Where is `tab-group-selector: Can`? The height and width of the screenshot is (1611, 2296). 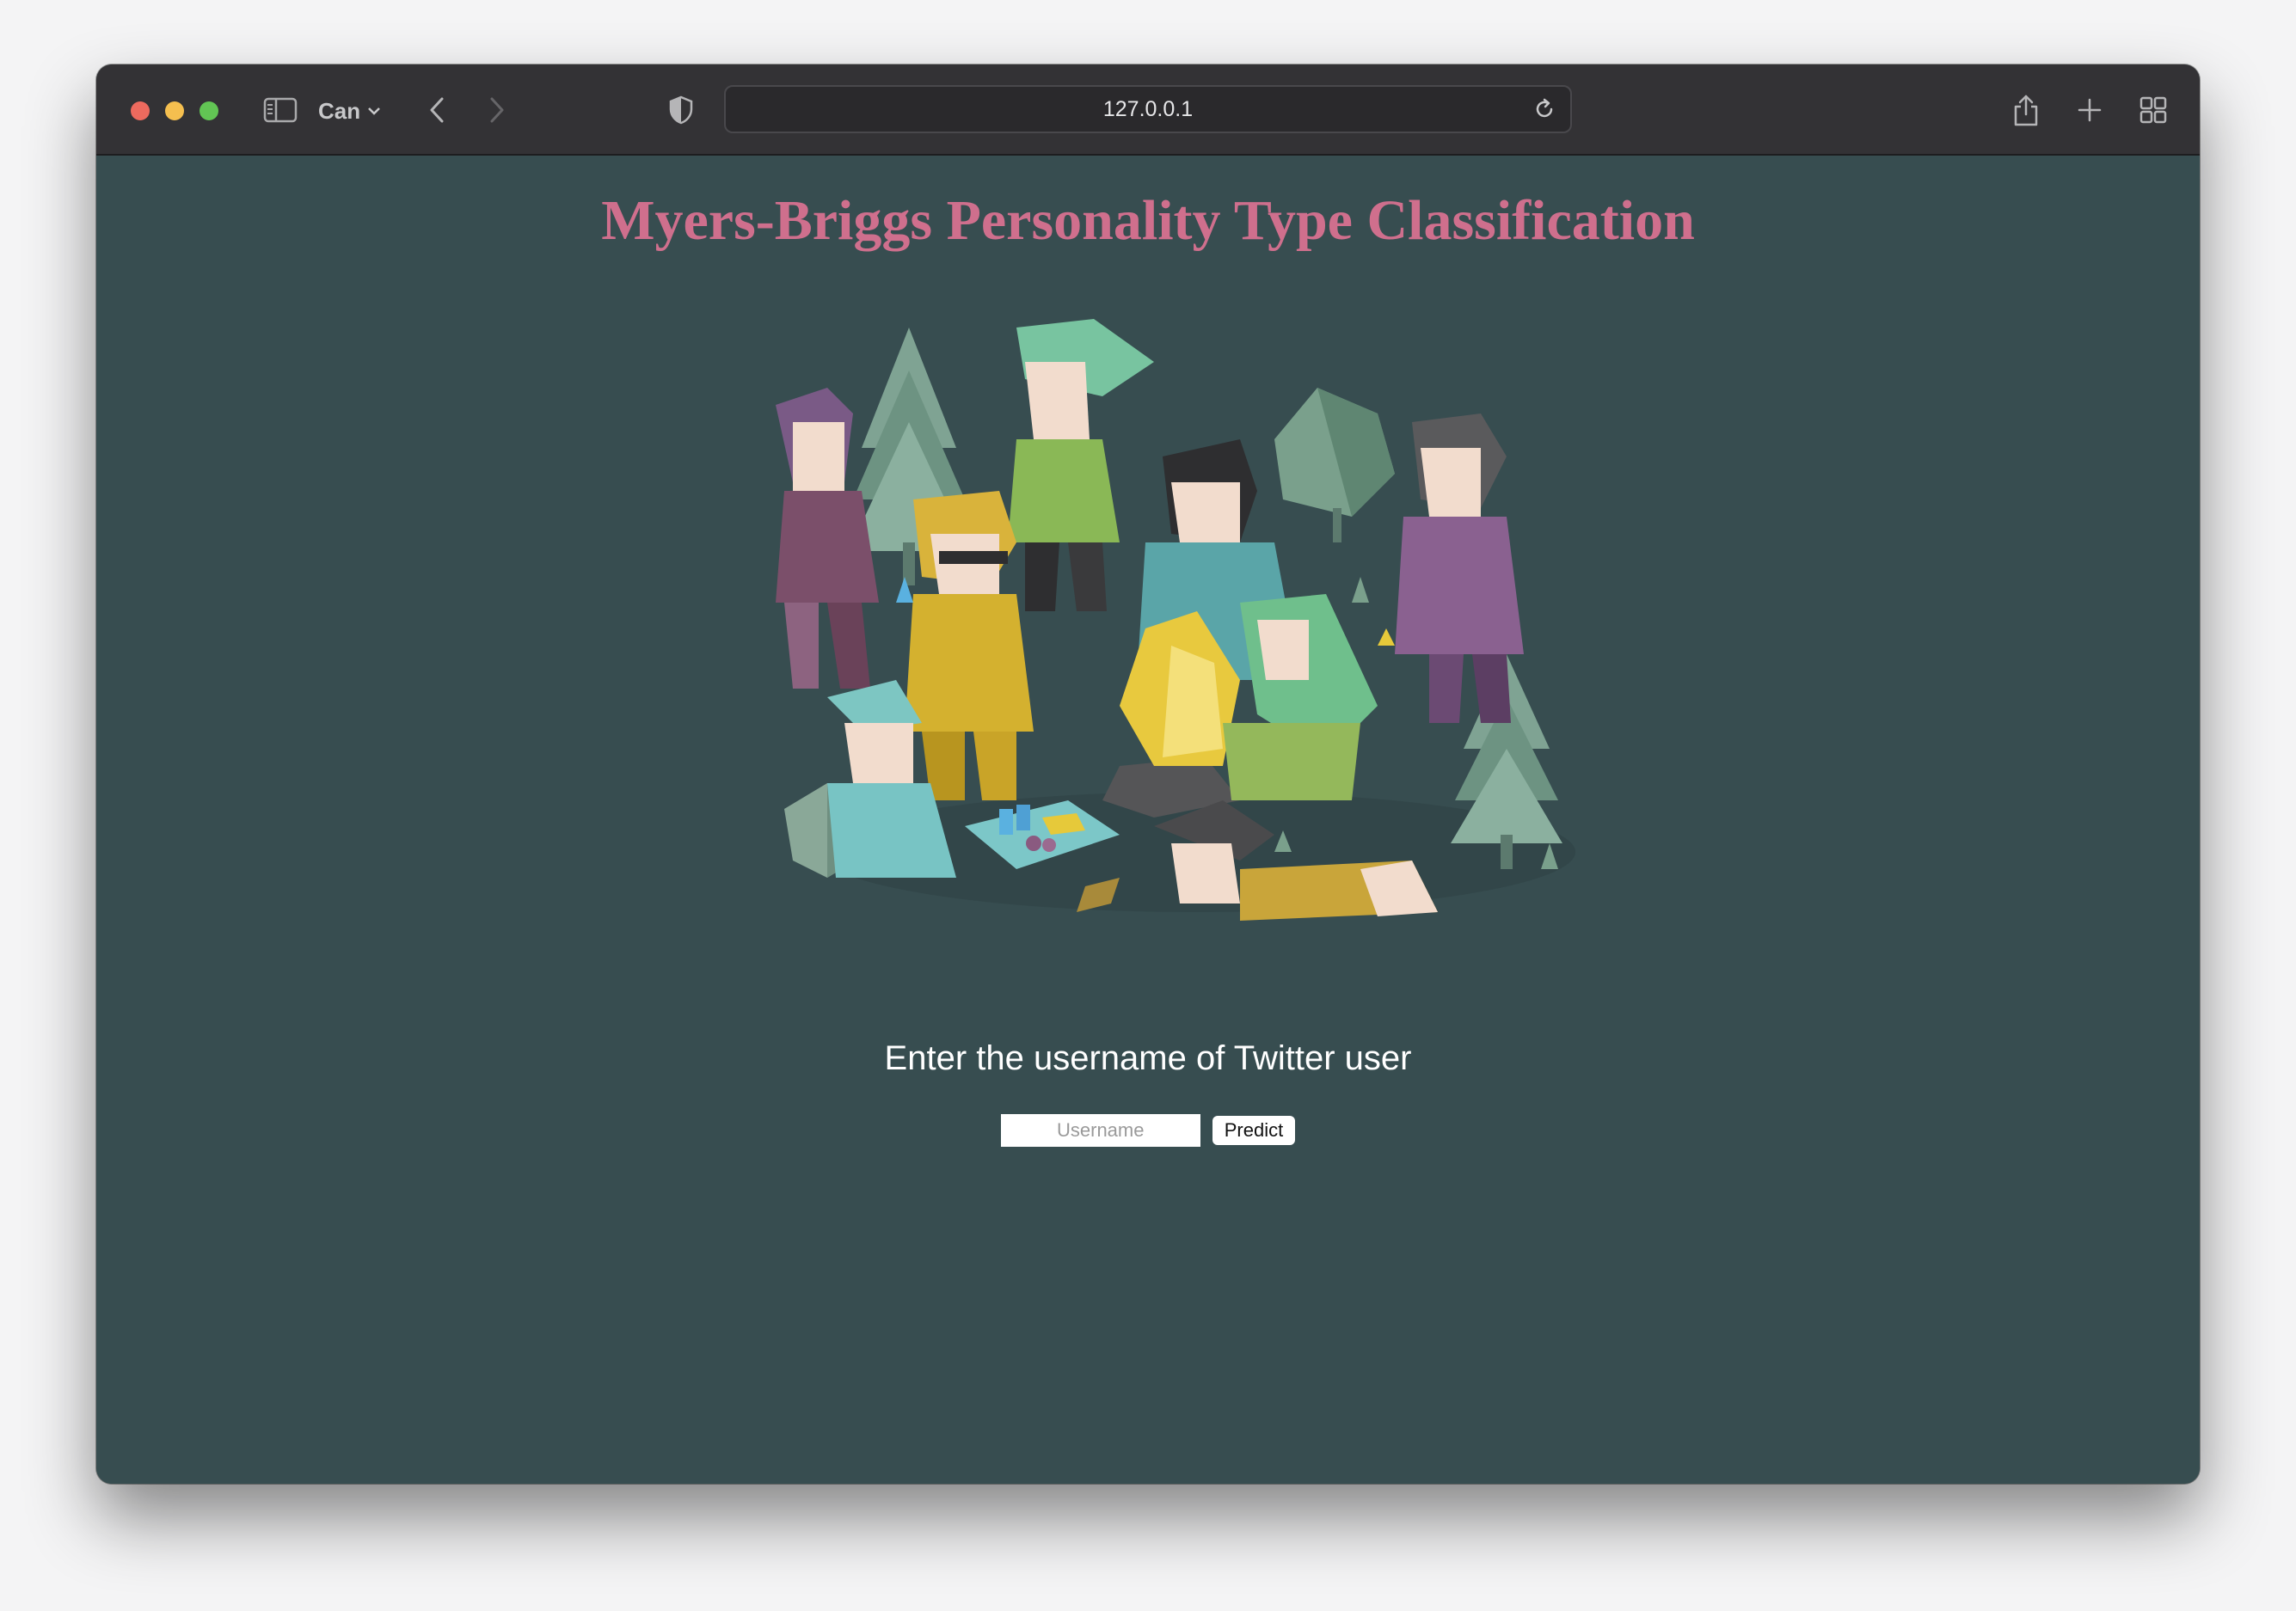 tab-group-selector: Can is located at coordinates (349, 111).